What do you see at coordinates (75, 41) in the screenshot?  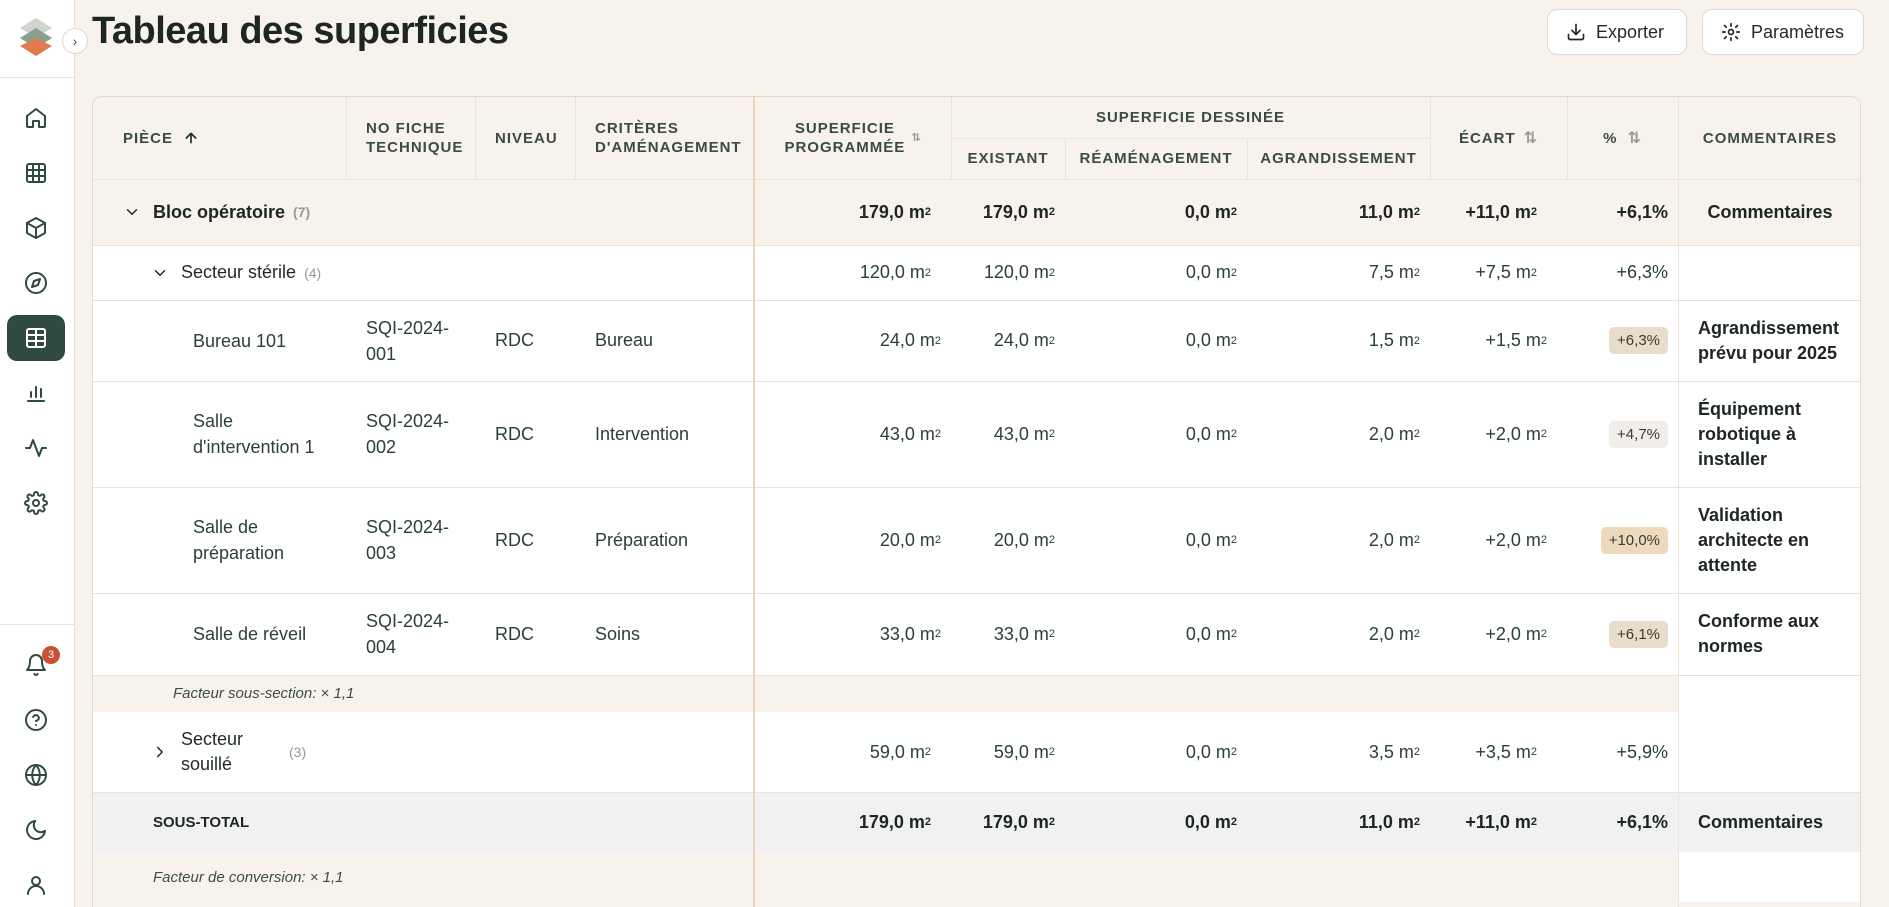 I see `sidebar-collapse-button: ›` at bounding box center [75, 41].